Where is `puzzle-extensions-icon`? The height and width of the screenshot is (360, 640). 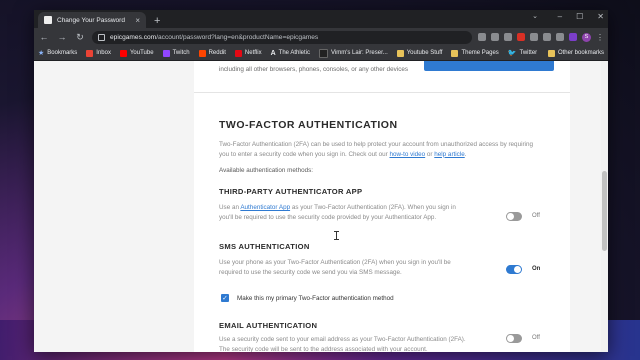
puzzle-extensions-icon is located at coordinates (547, 37).